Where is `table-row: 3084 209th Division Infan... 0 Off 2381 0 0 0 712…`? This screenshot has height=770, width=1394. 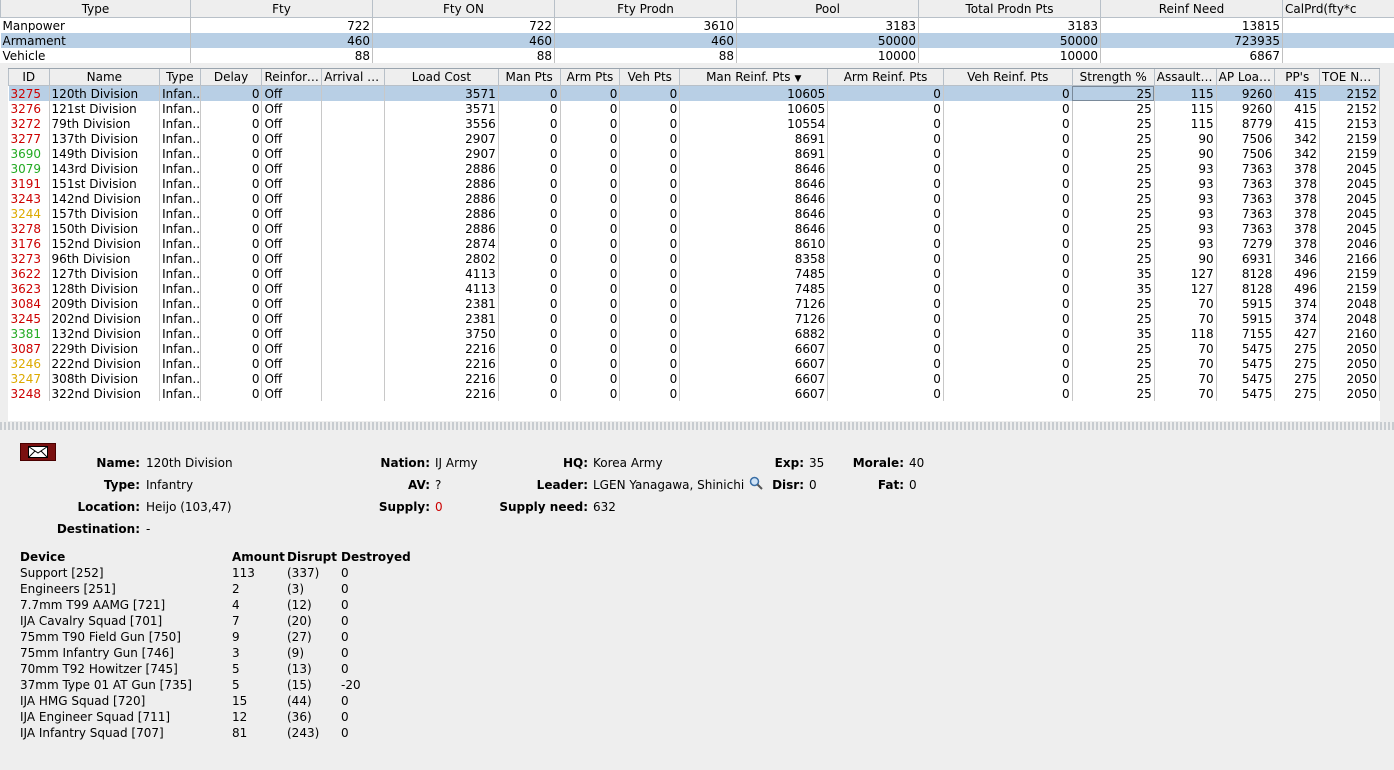
table-row: 3084 209th Division Infan... 0 Off 2381 0 0 0 712… is located at coordinates (694, 303).